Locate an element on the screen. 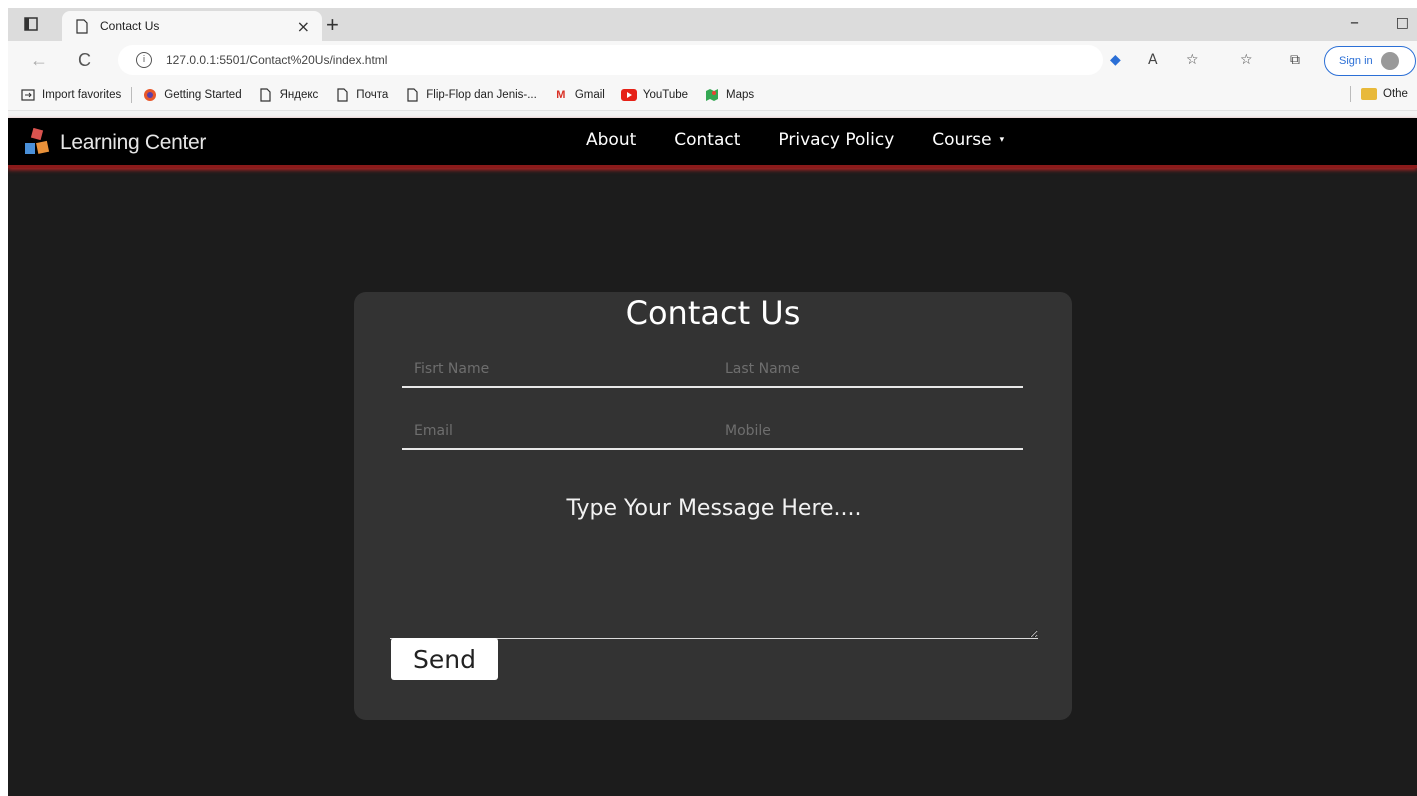  folder-icon is located at coordinates (1369, 94).